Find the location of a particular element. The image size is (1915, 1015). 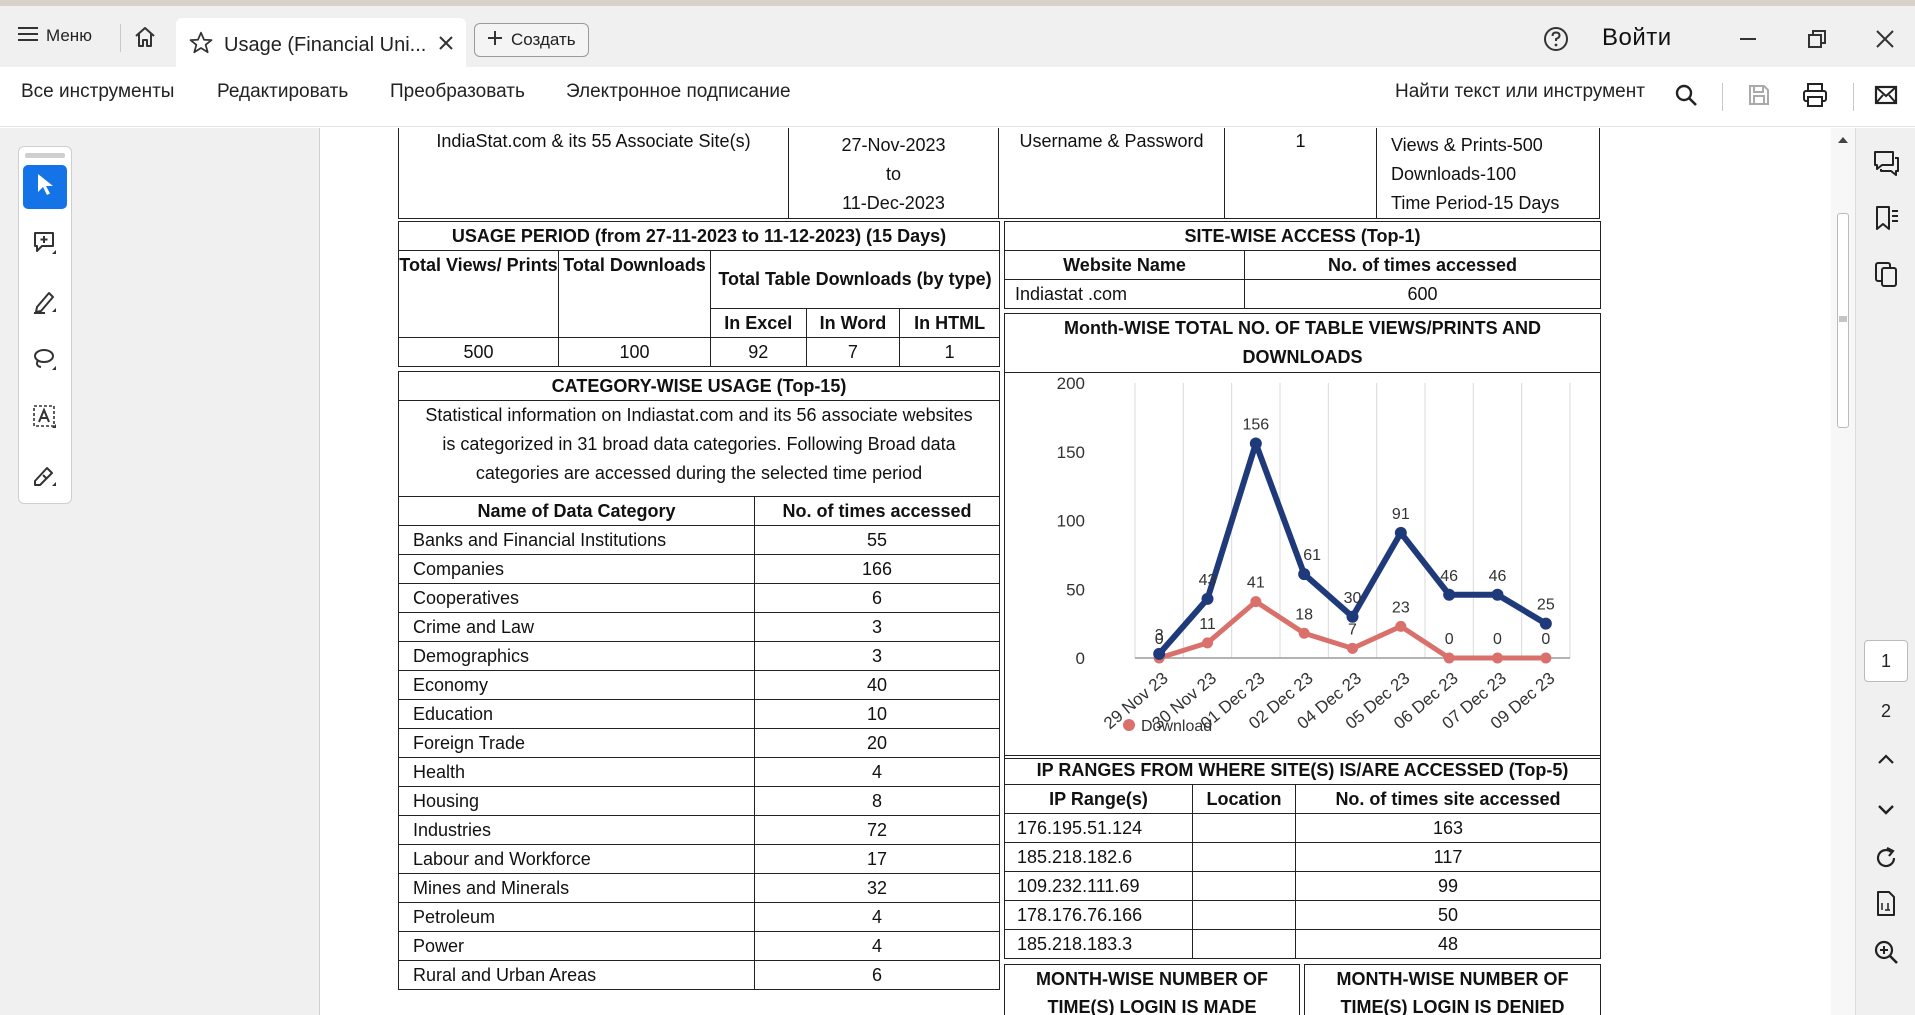

data-label: 3 is located at coordinates (1159, 635).